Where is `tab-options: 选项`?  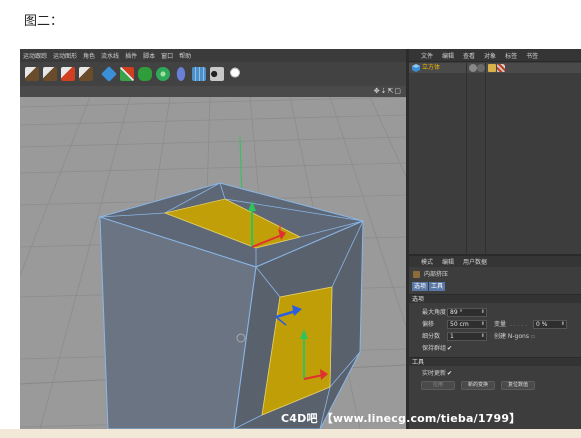
tab-options: 选项 is located at coordinates (420, 286).